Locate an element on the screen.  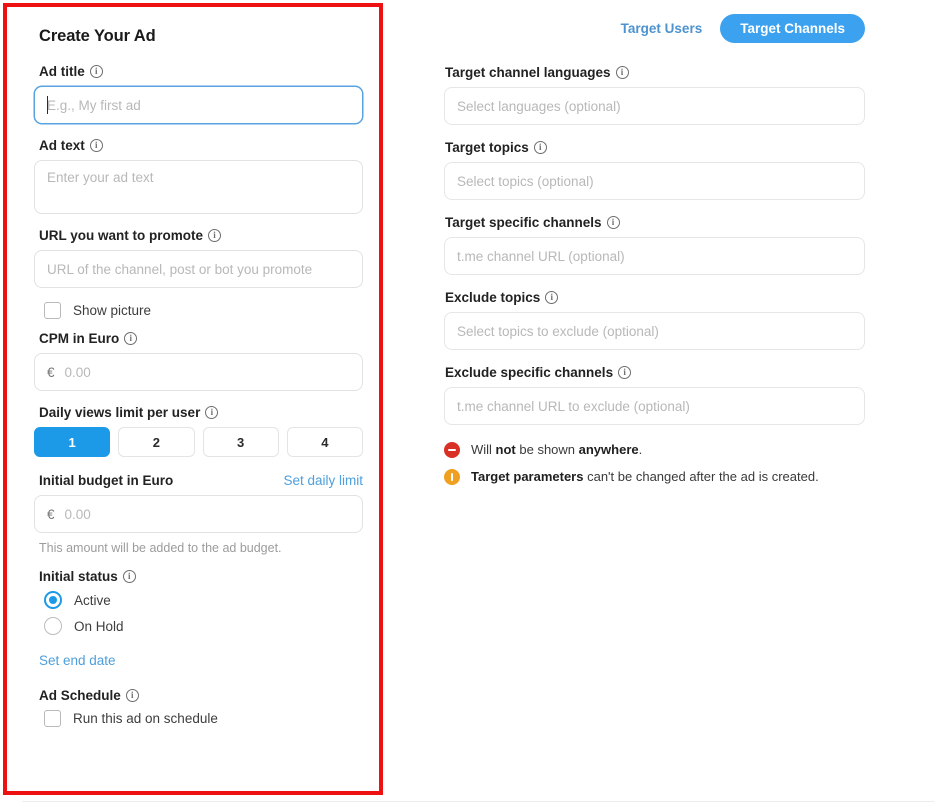
exclude-topics-placeholder: Select topics to exclude (optional) is located at coordinates (558, 331).